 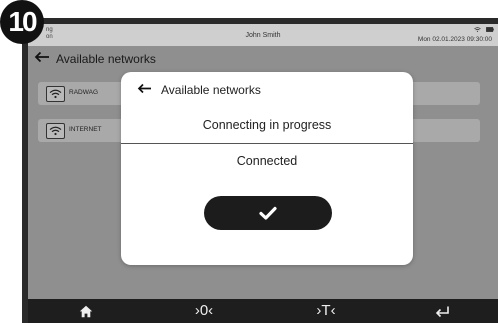 What do you see at coordinates (106, 59) in the screenshot?
I see `page-title: Available networks` at bounding box center [106, 59].